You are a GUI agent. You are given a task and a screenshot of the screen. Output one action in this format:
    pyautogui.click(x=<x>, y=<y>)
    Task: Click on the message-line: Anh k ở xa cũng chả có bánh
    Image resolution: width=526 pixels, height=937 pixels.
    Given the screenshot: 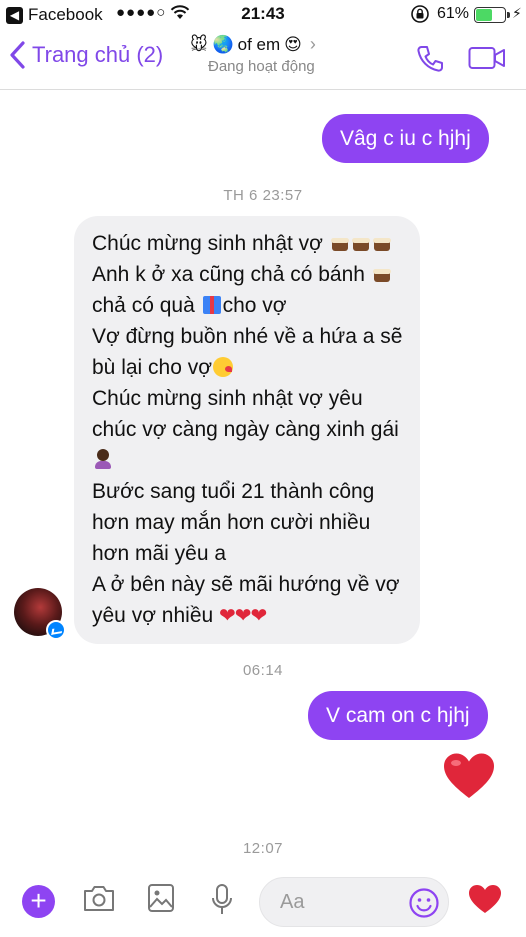 What is the action you would take?
    pyautogui.click(x=247, y=274)
    